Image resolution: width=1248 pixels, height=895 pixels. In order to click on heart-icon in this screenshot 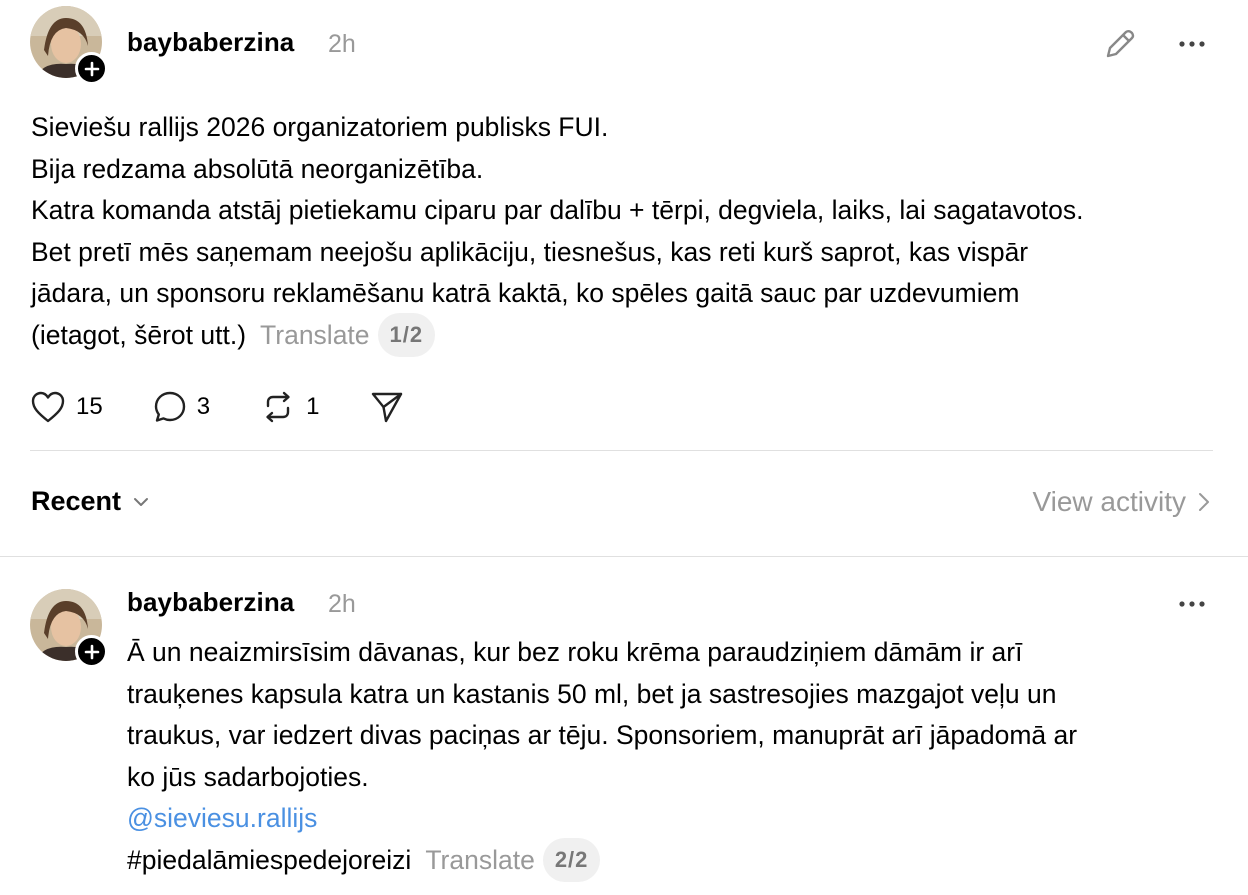, I will do `click(48, 407)`.